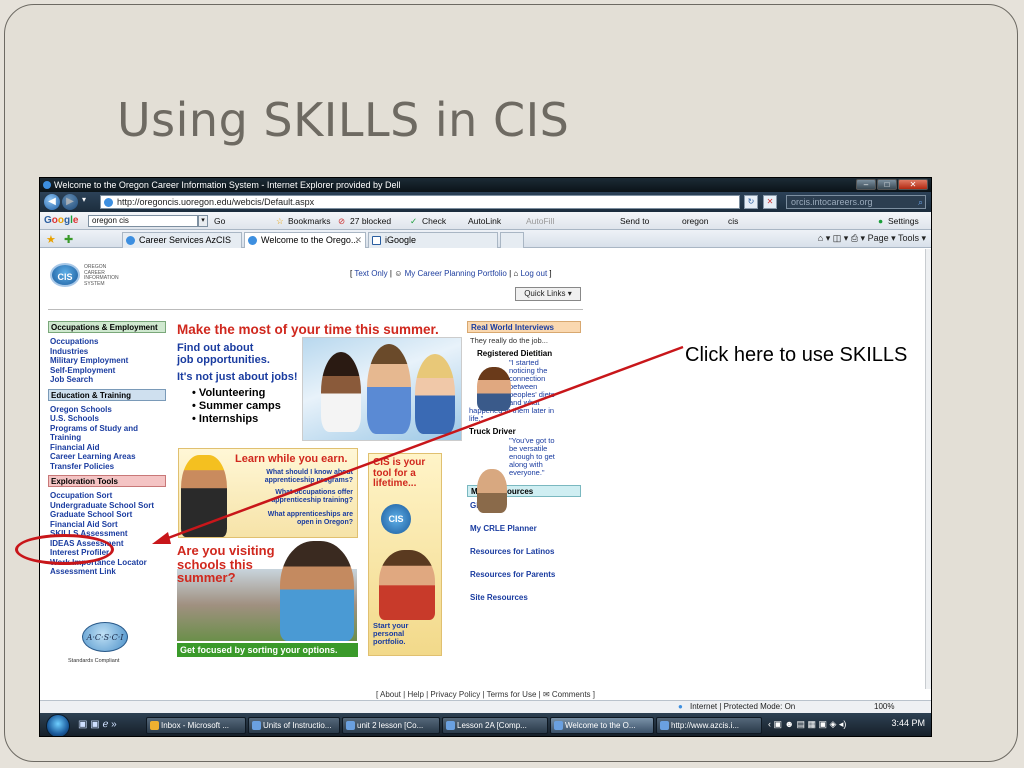  What do you see at coordinates (878, 238) in the screenshot?
I see `page-menu: Page` at bounding box center [878, 238].